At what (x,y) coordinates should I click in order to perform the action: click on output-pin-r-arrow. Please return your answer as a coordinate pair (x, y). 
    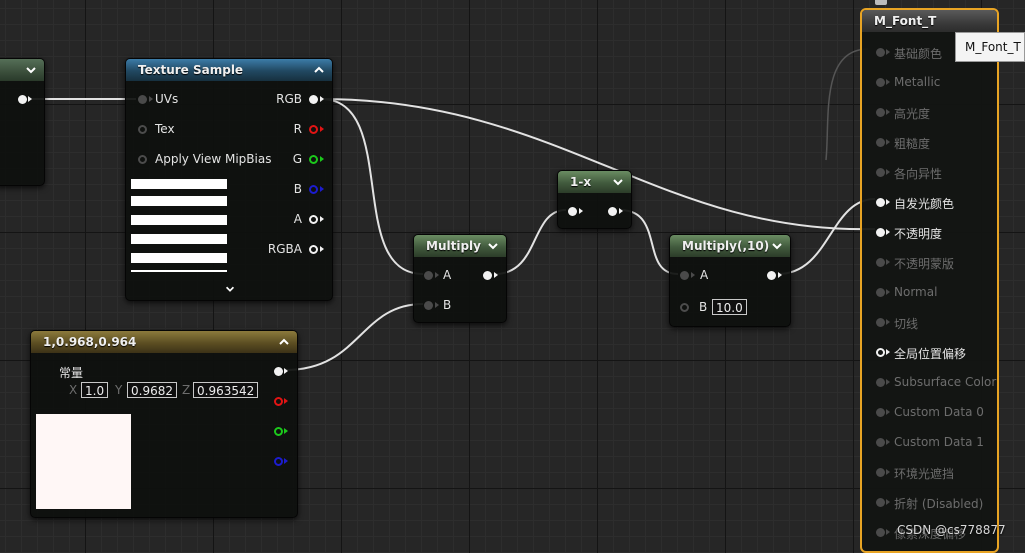
    Looking at the image, I should click on (322, 129).